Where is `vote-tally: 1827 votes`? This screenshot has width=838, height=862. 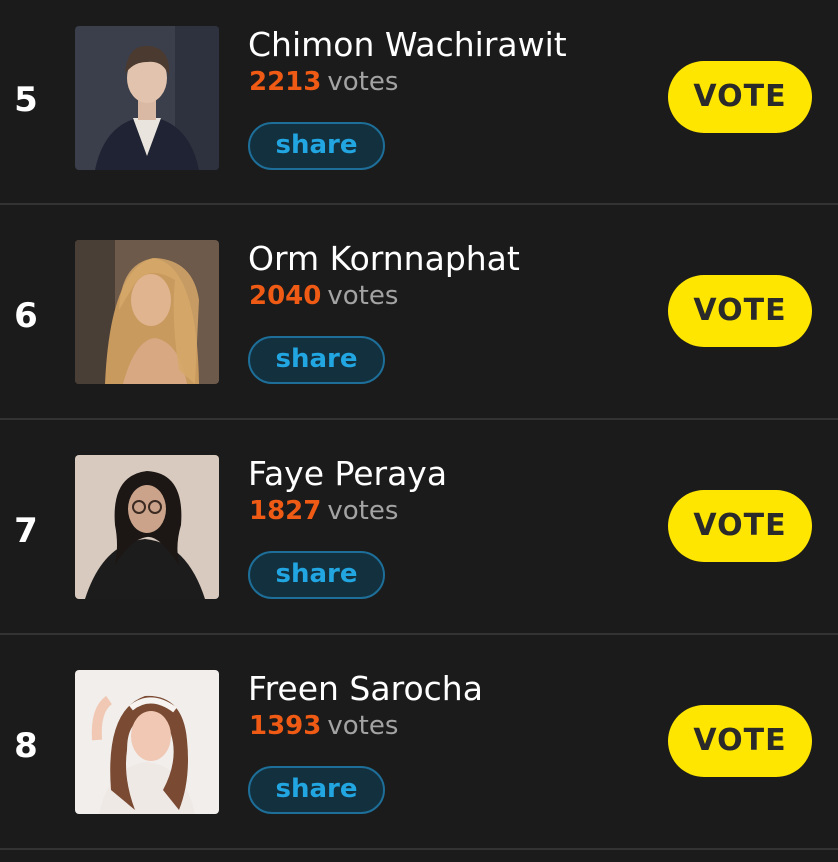 vote-tally: 1827 votes is located at coordinates (323, 511).